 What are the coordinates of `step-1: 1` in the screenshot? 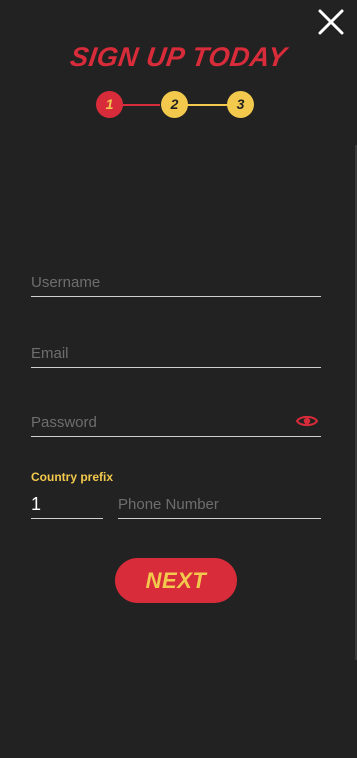 It's located at (109, 104).